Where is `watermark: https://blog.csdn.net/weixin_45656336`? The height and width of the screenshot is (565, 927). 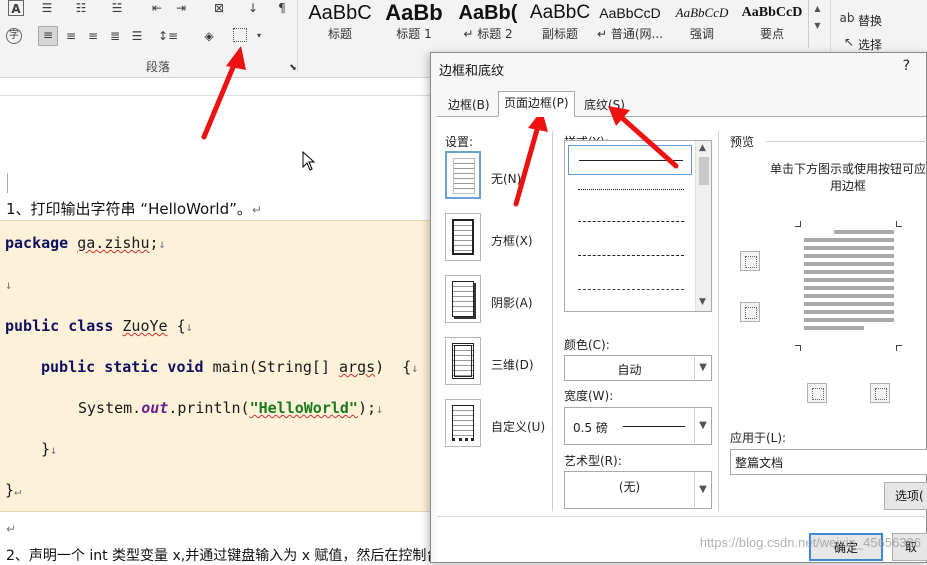
watermark: https://blog.csdn.net/weixin_45656336 is located at coordinates (810, 542).